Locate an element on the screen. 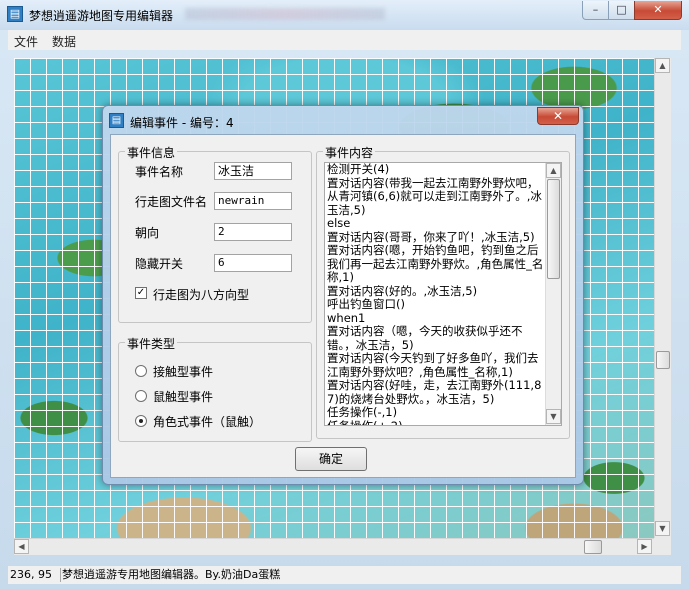  menu-bar: 文件 数据 is located at coordinates (344, 40).